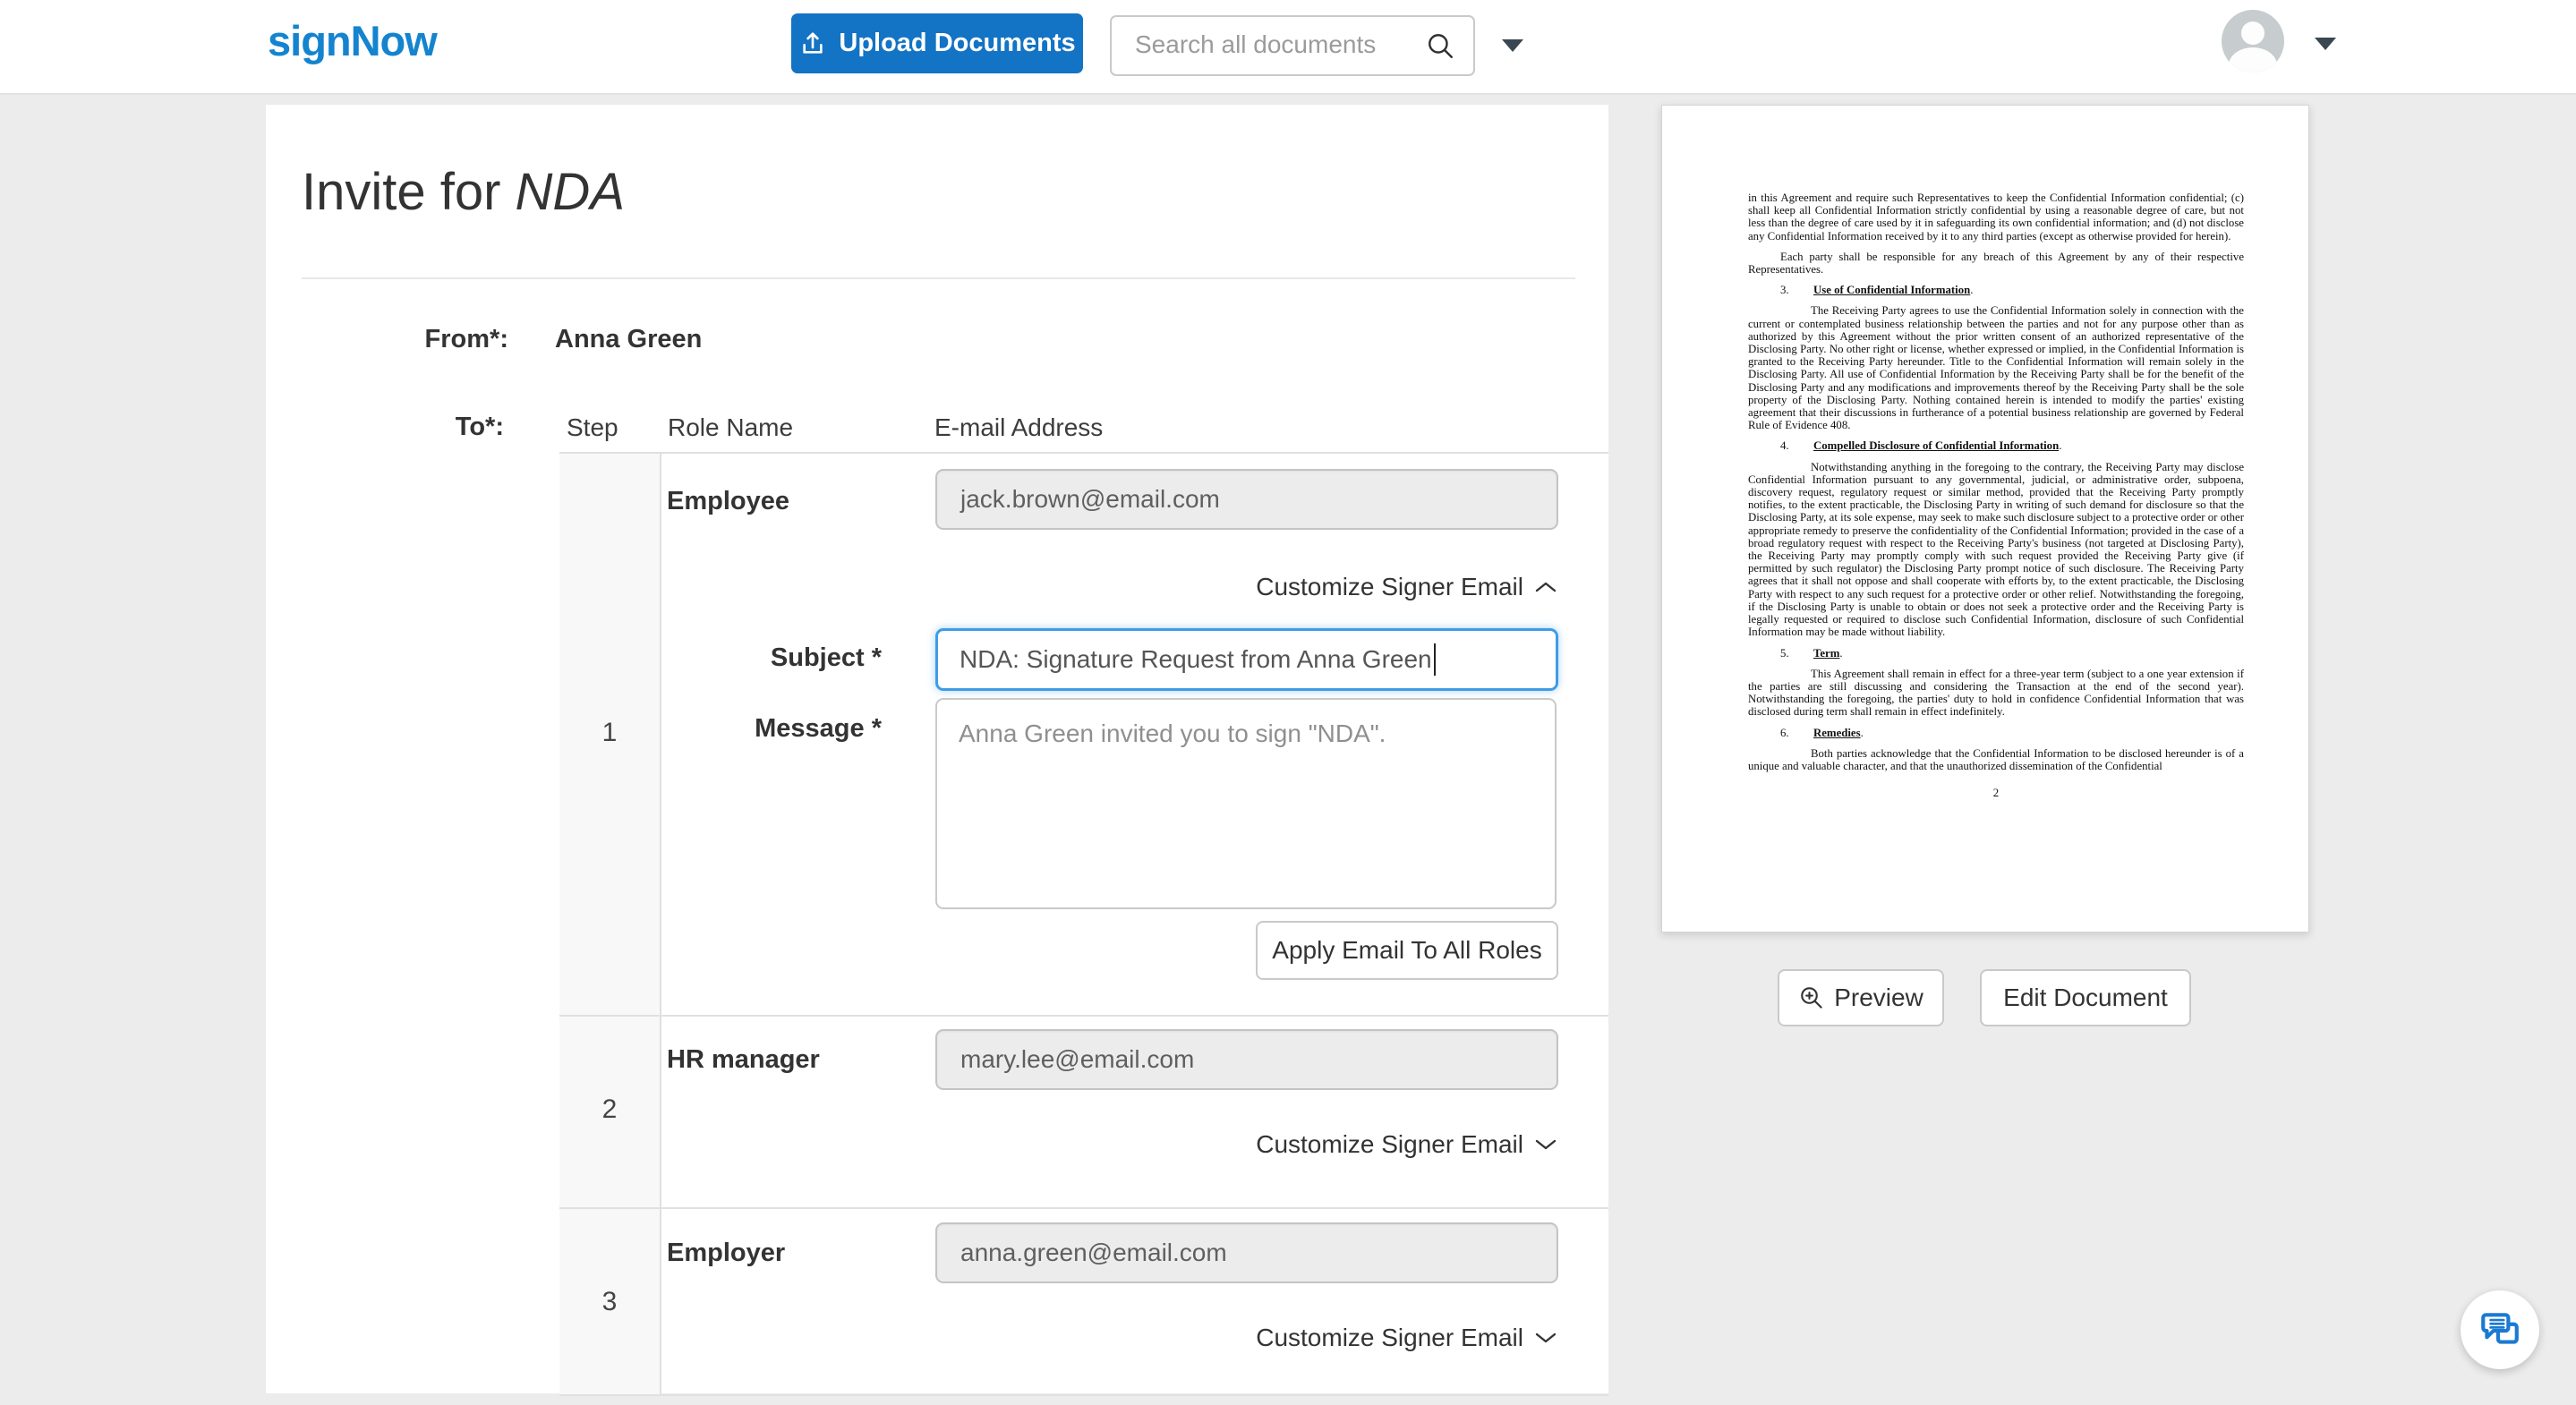  I want to click on page-title: Invite for NDA, so click(464, 192).